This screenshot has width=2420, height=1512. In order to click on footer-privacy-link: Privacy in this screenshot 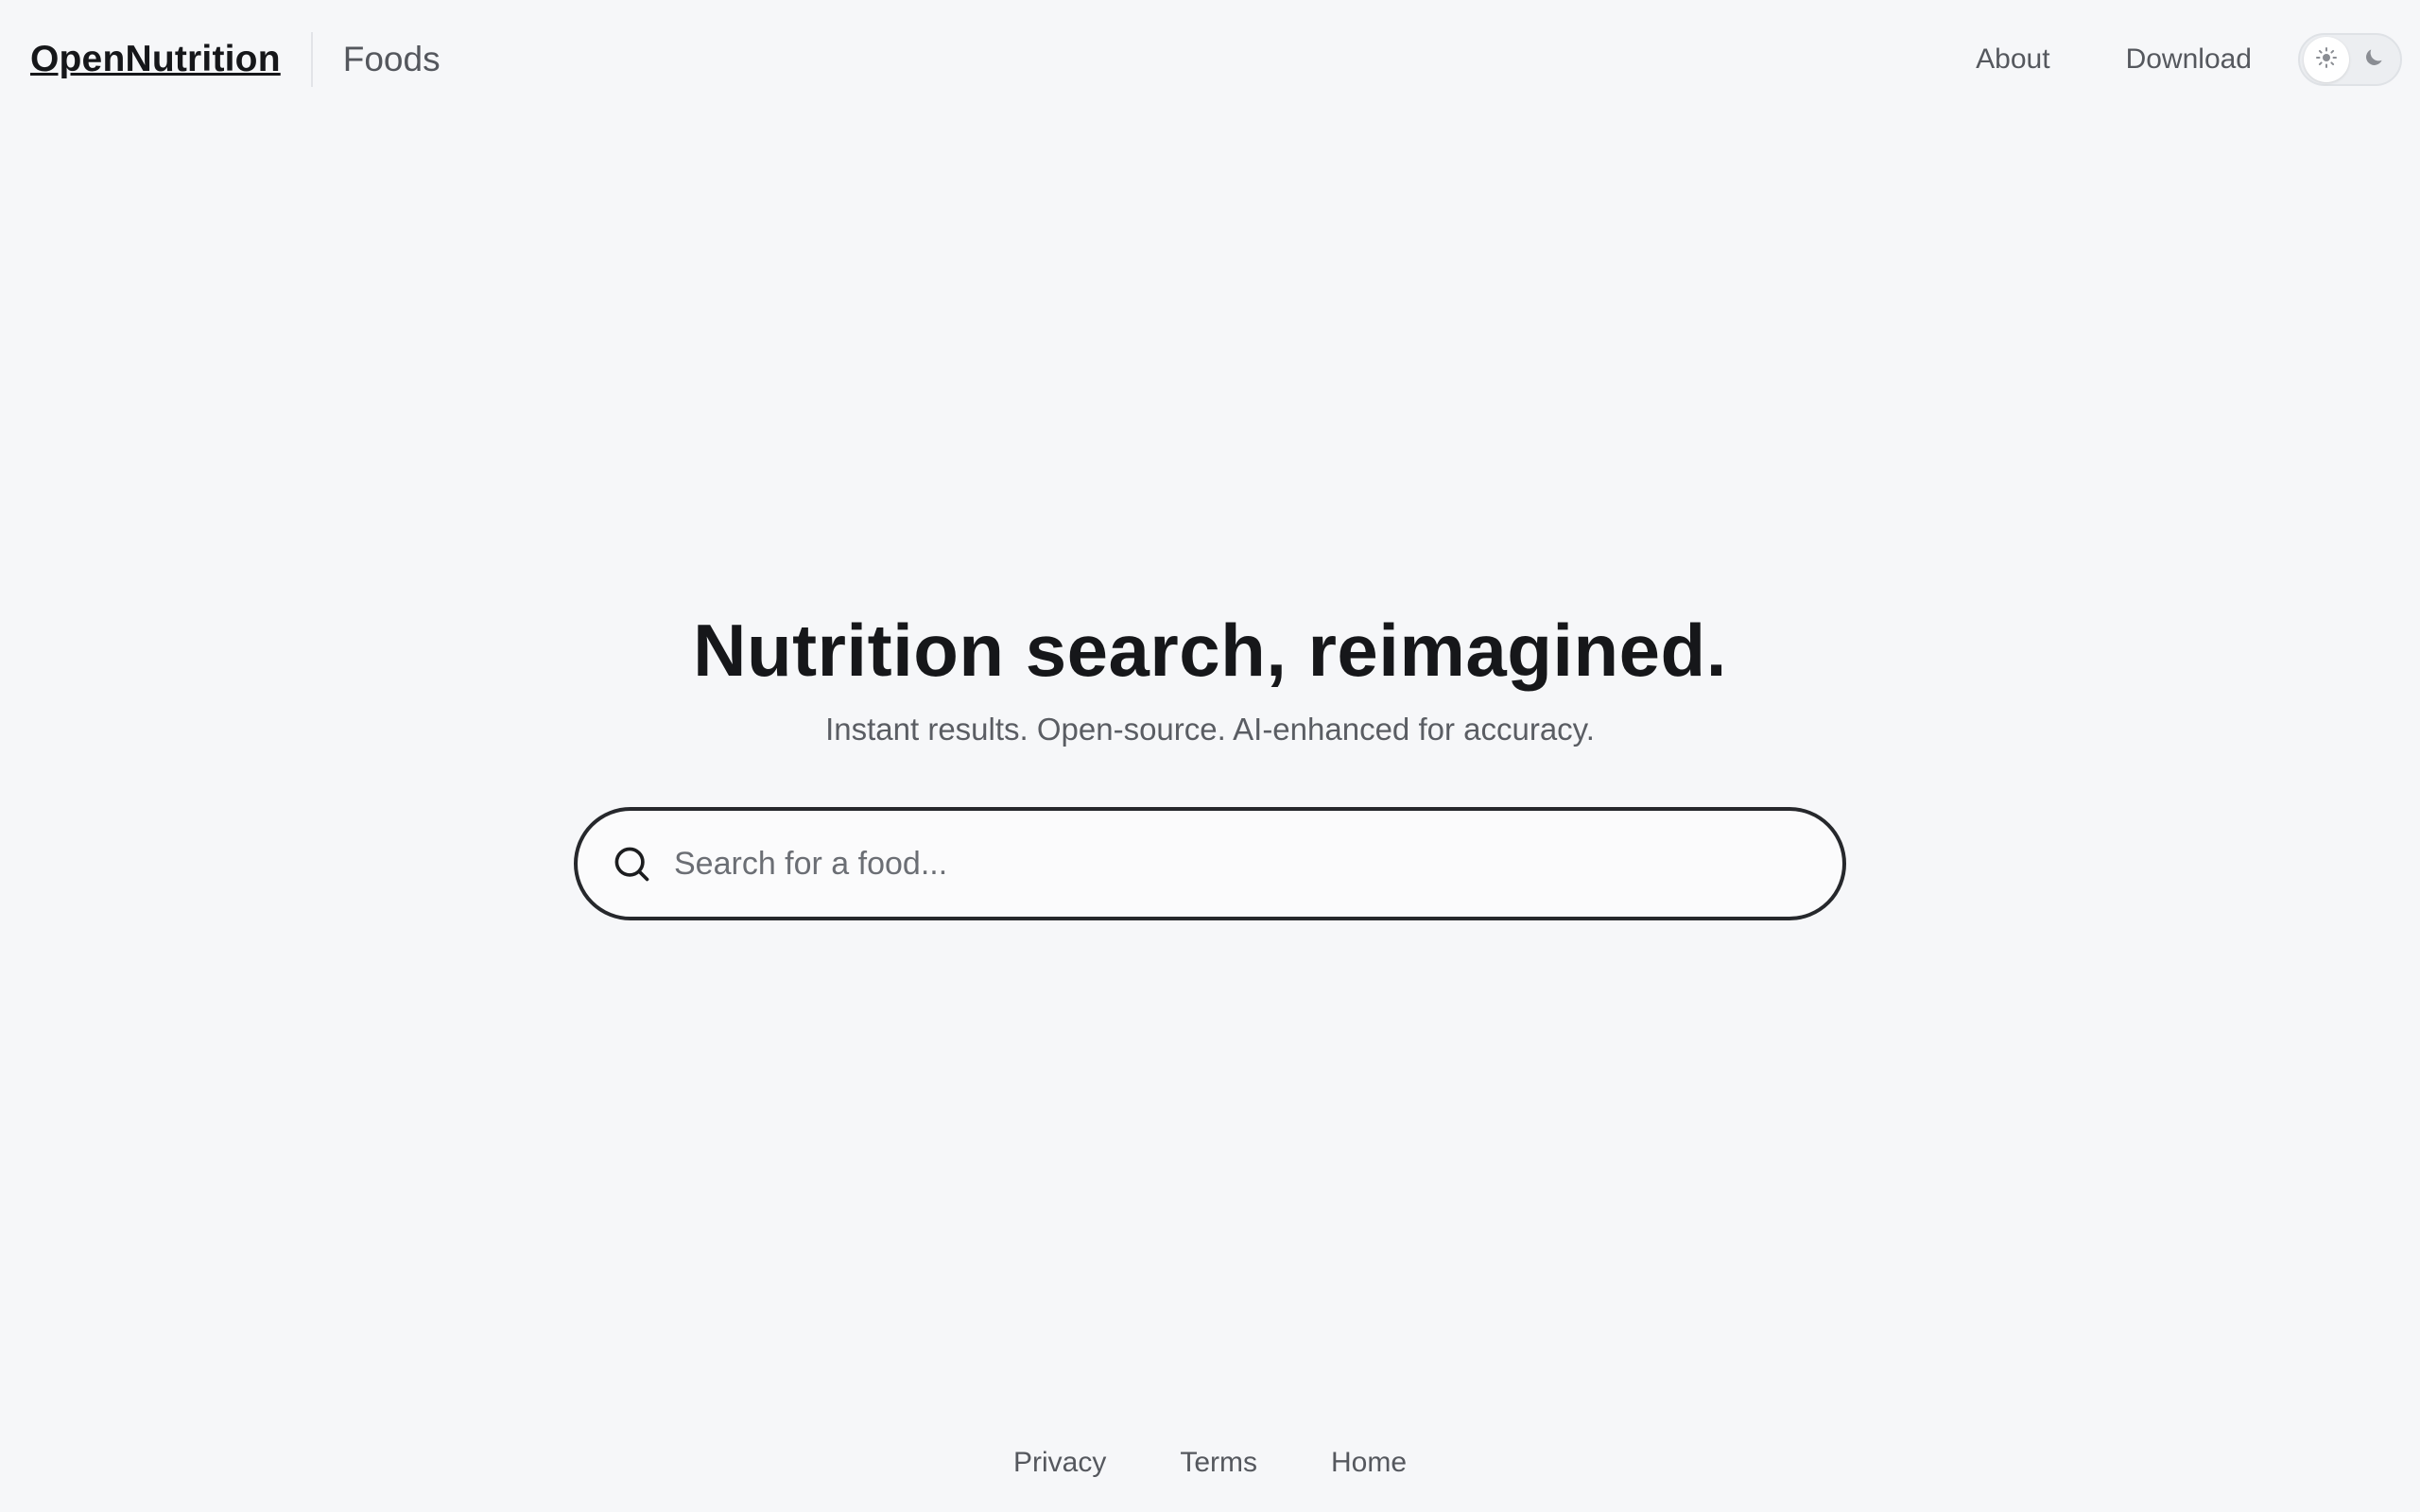, I will do `click(1059, 1463)`.